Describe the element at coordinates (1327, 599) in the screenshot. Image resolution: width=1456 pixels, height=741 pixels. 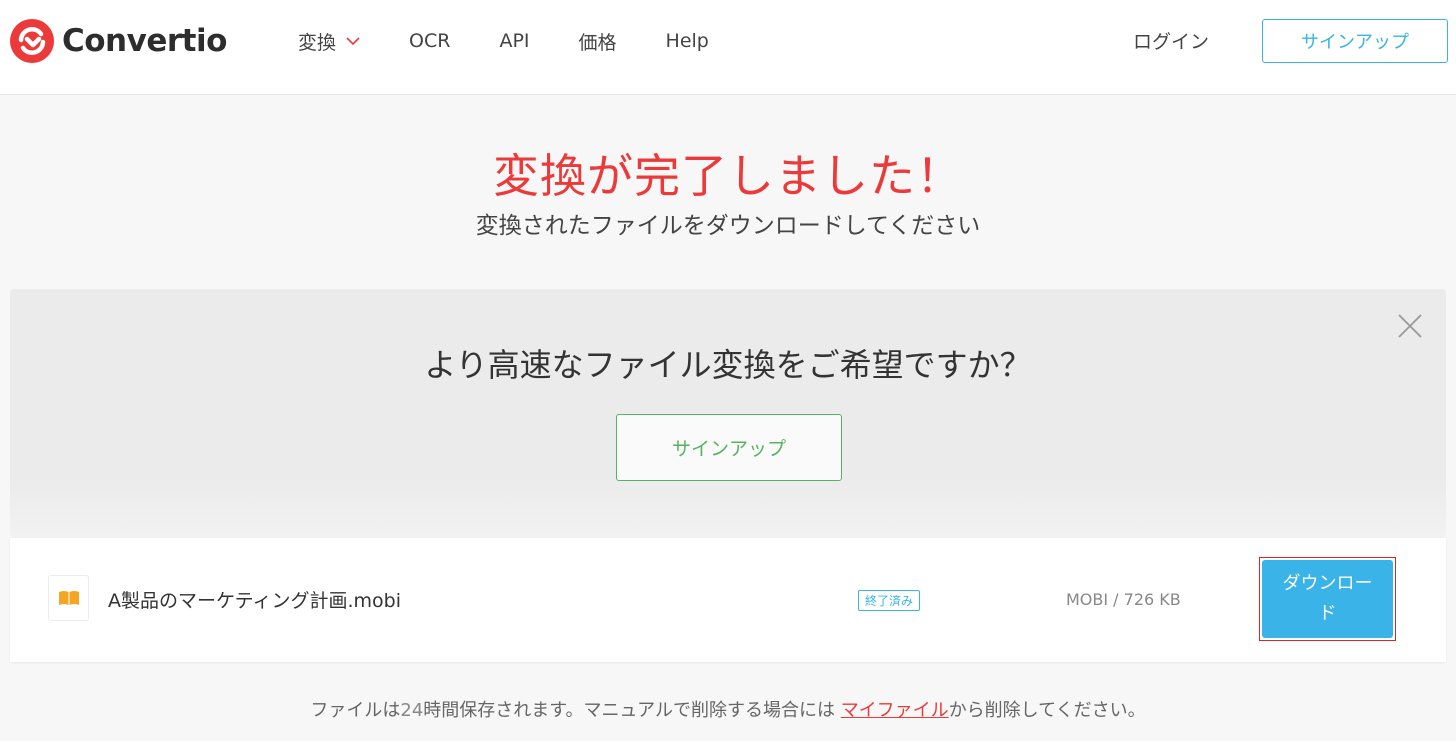
I see `download-button: ダウンロード` at that location.